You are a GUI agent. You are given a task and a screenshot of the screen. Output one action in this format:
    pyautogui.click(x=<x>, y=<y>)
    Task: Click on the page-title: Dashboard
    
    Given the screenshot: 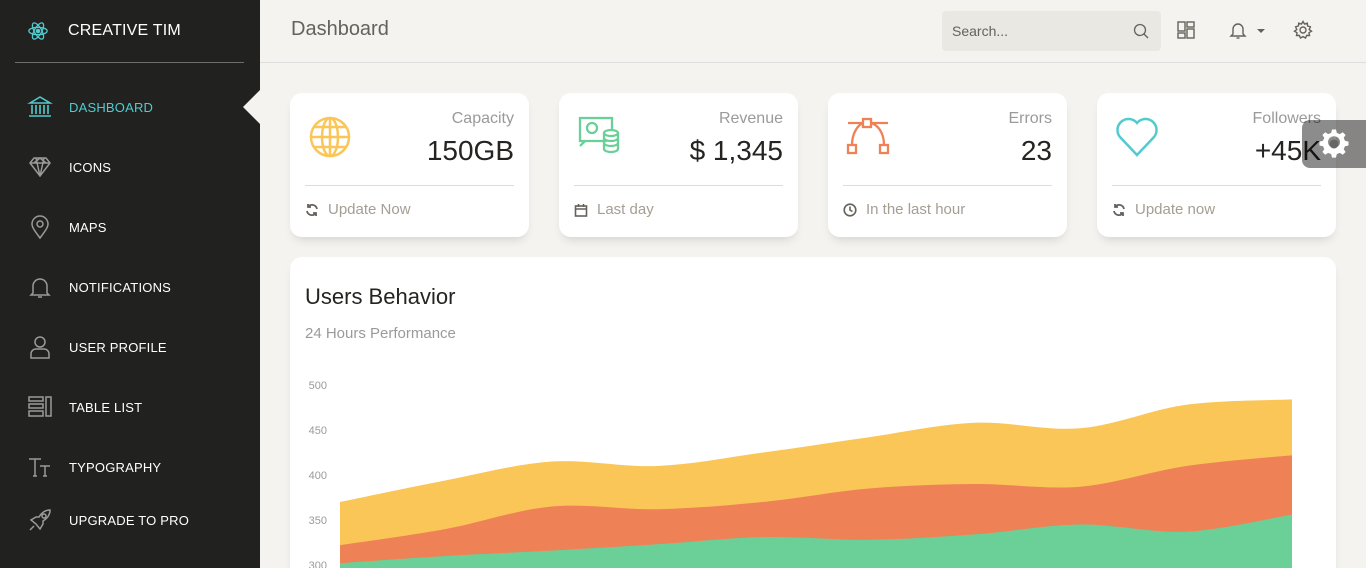 What is the action you would take?
    pyautogui.click(x=340, y=29)
    